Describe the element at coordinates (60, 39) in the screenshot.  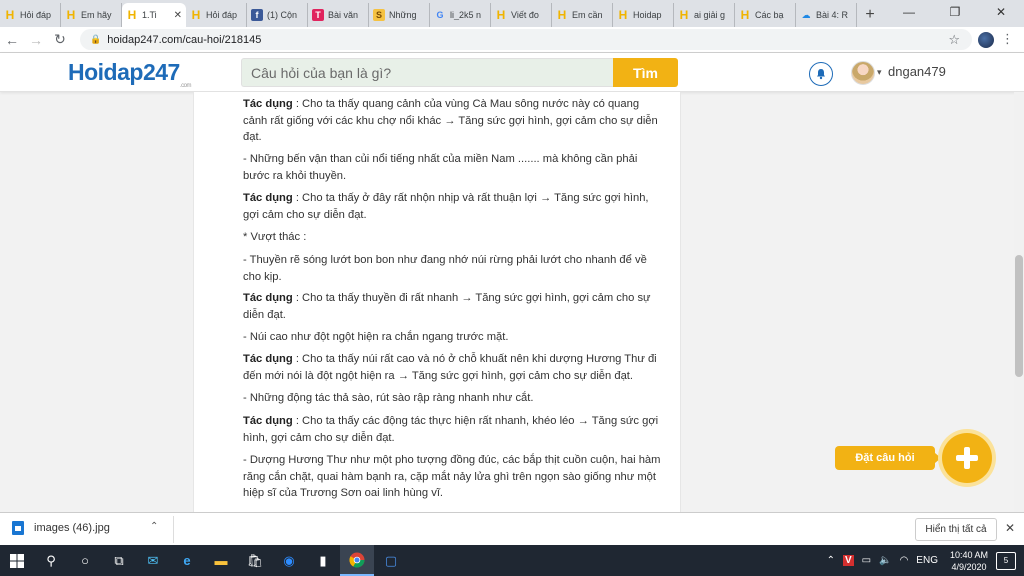
I see `reload-icon: ↻` at that location.